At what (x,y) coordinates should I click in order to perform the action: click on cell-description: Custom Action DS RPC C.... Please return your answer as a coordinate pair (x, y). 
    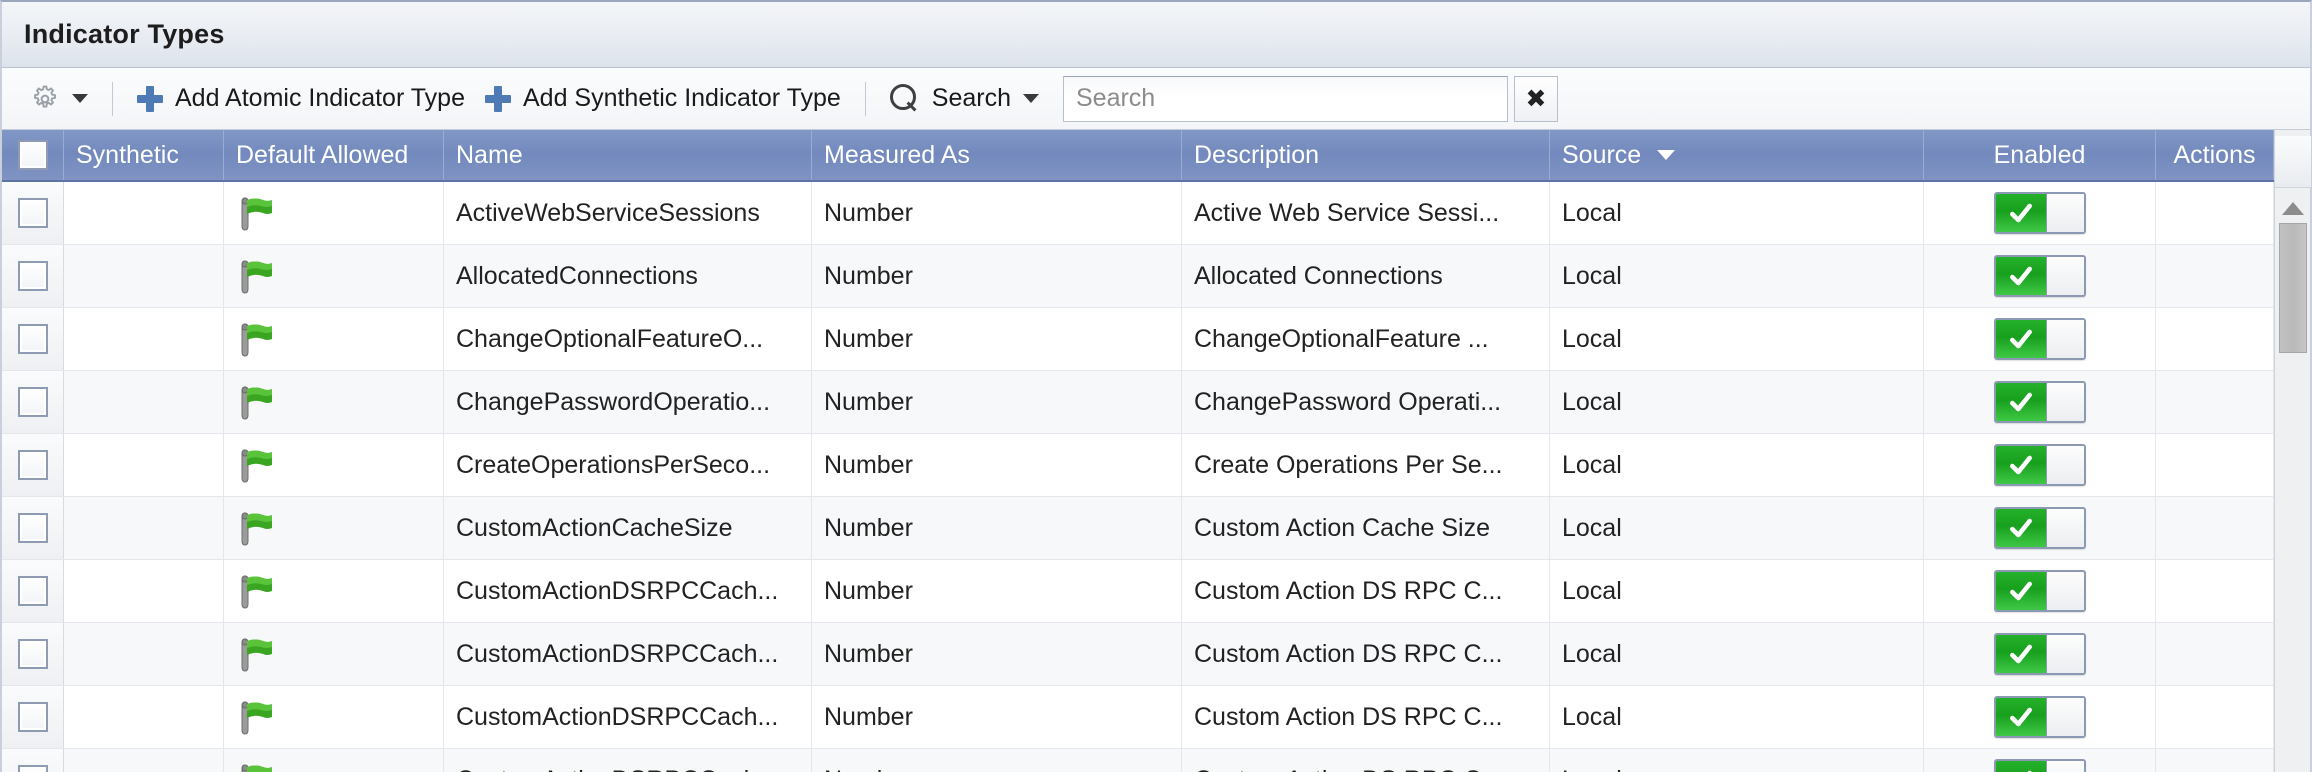
    Looking at the image, I should click on (1366, 591).